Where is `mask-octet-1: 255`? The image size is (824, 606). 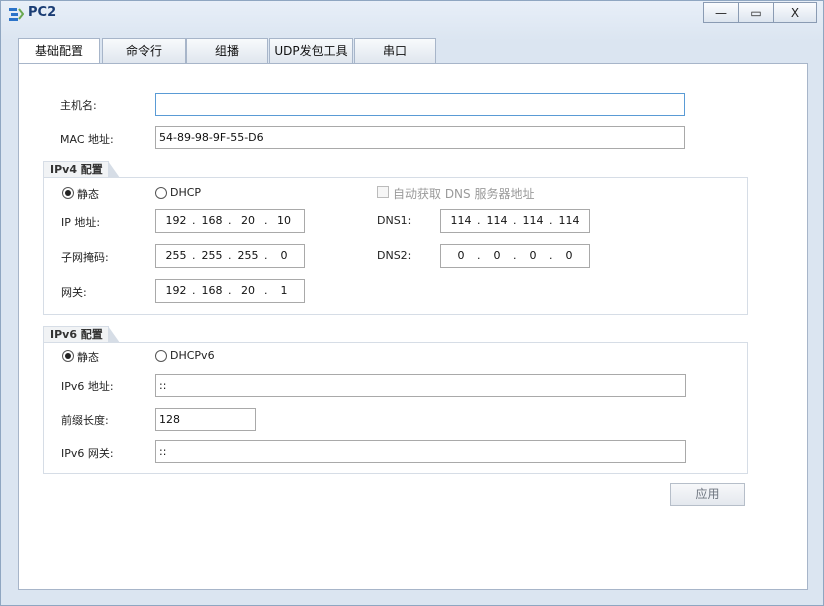
mask-octet-1: 255 is located at coordinates (176, 255).